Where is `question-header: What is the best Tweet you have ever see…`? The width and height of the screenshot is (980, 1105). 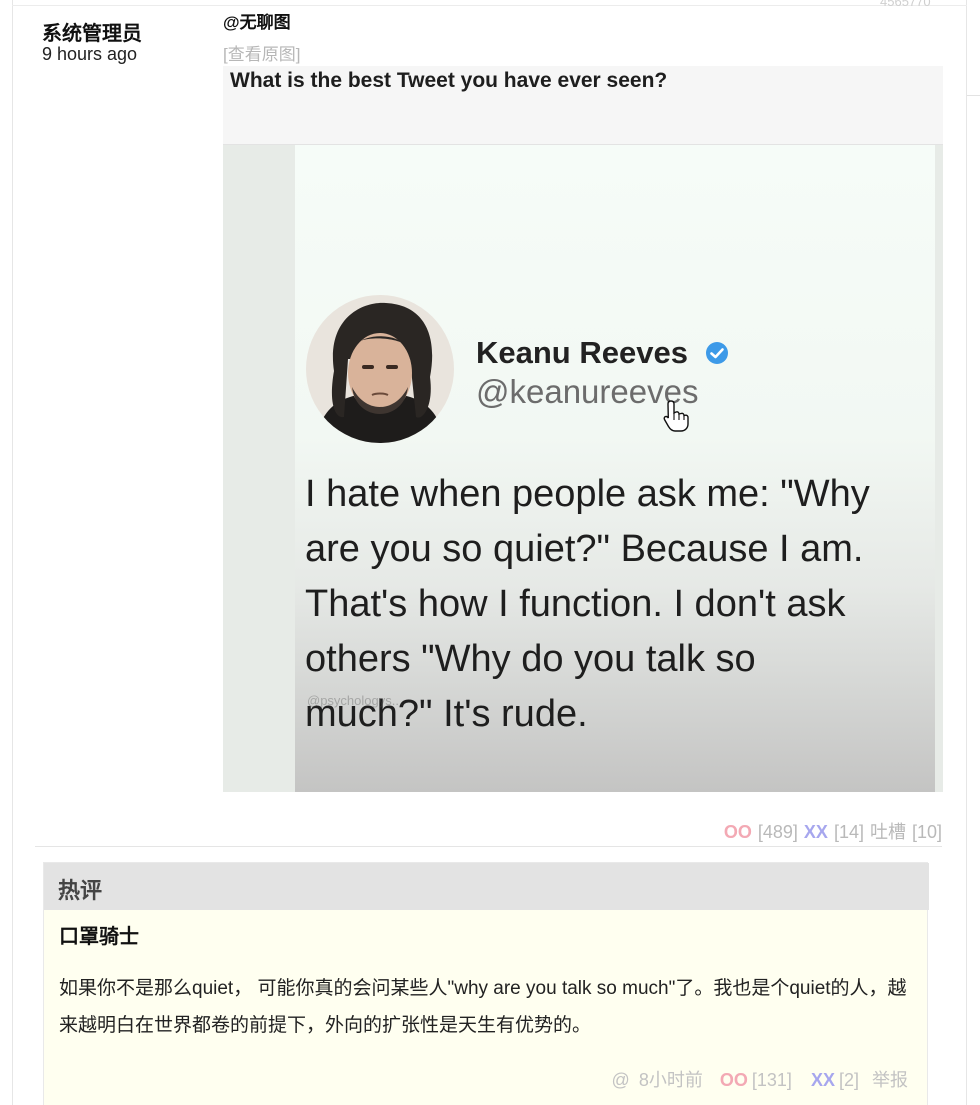
question-header: What is the best Tweet you have ever see… is located at coordinates (583, 105).